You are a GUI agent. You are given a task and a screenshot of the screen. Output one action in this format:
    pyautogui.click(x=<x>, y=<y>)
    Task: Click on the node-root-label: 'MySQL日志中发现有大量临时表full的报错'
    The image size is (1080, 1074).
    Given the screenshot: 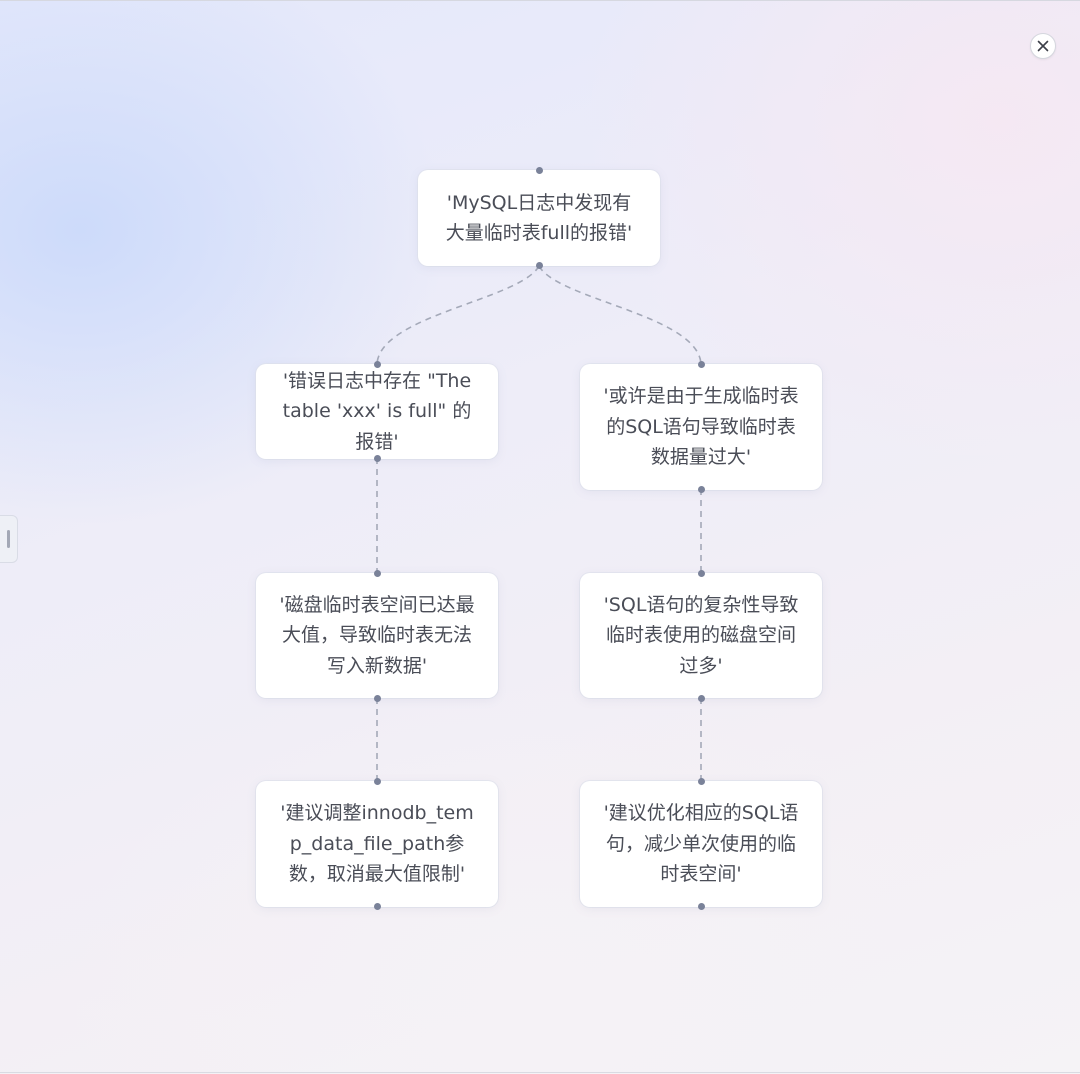 What is the action you would take?
    pyautogui.click(x=539, y=218)
    